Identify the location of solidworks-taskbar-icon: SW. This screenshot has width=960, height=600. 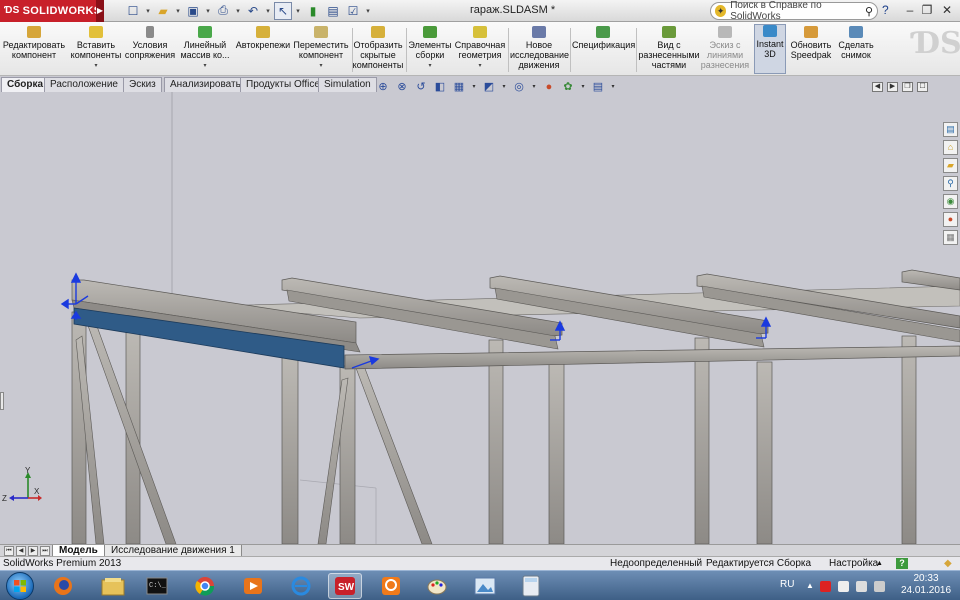
(345, 586).